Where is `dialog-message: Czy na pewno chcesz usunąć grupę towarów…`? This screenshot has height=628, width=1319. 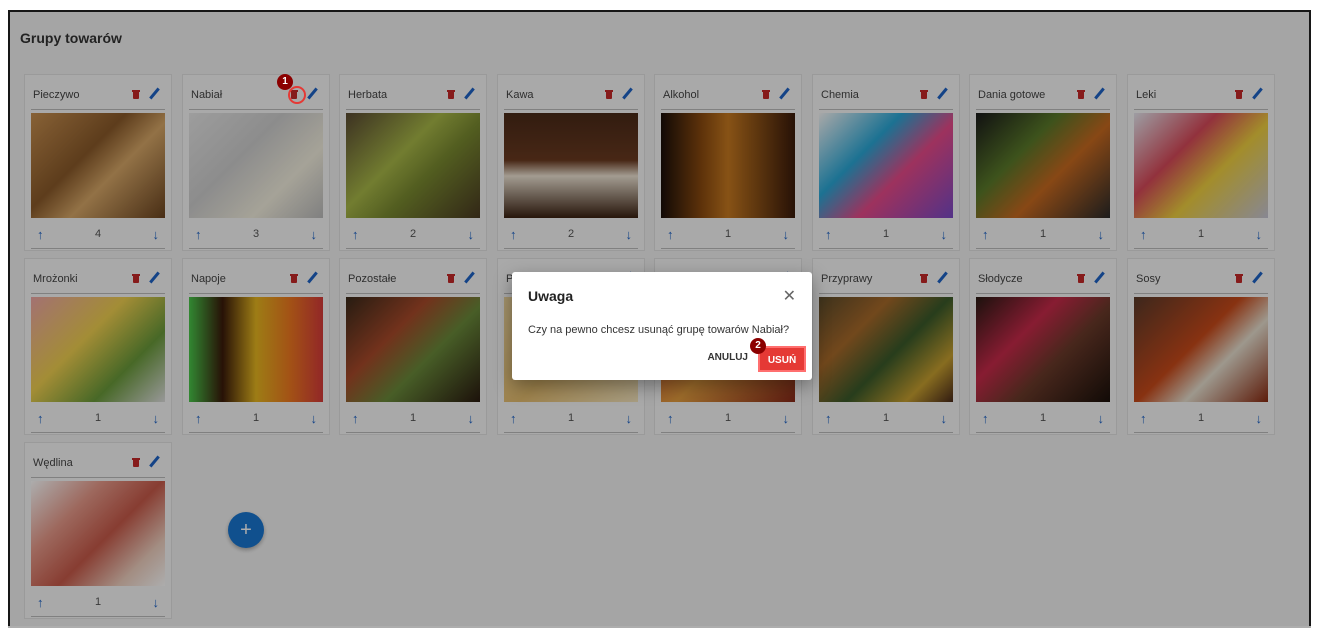 dialog-message: Czy na pewno chcesz usunąć grupę towarów… is located at coordinates (659, 330).